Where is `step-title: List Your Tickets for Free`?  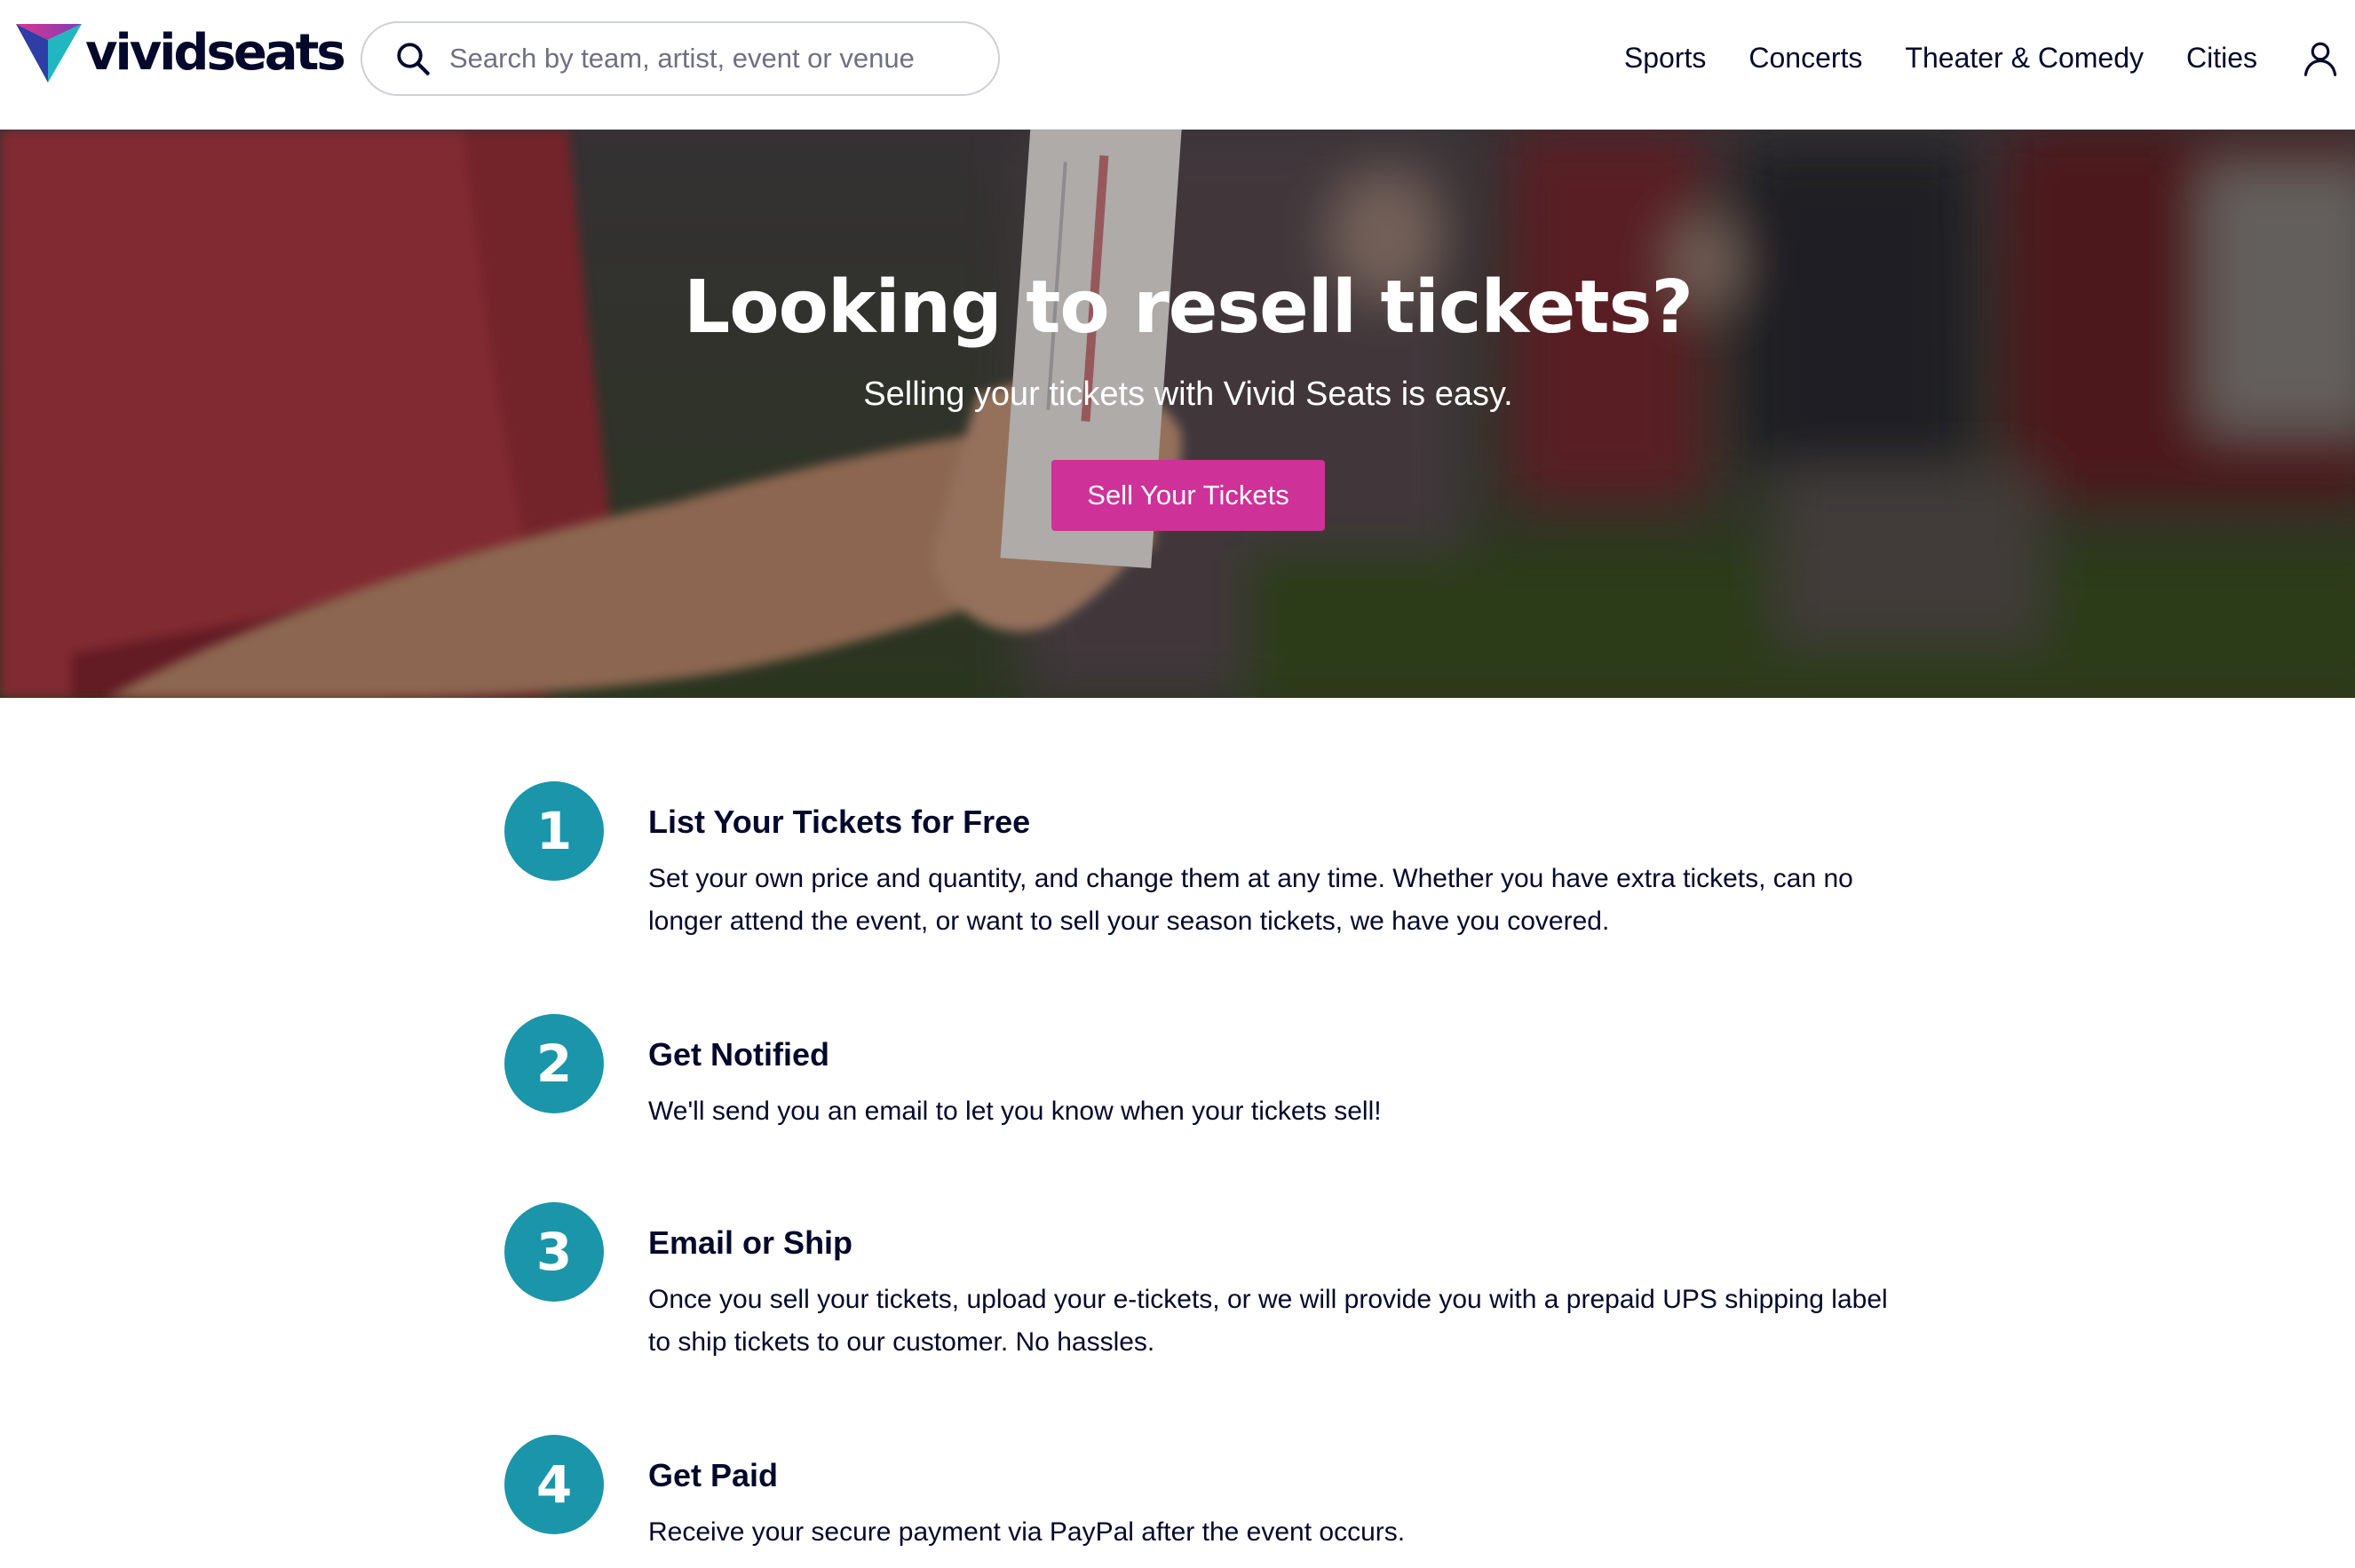 step-title: List Your Tickets for Free is located at coordinates (839, 822).